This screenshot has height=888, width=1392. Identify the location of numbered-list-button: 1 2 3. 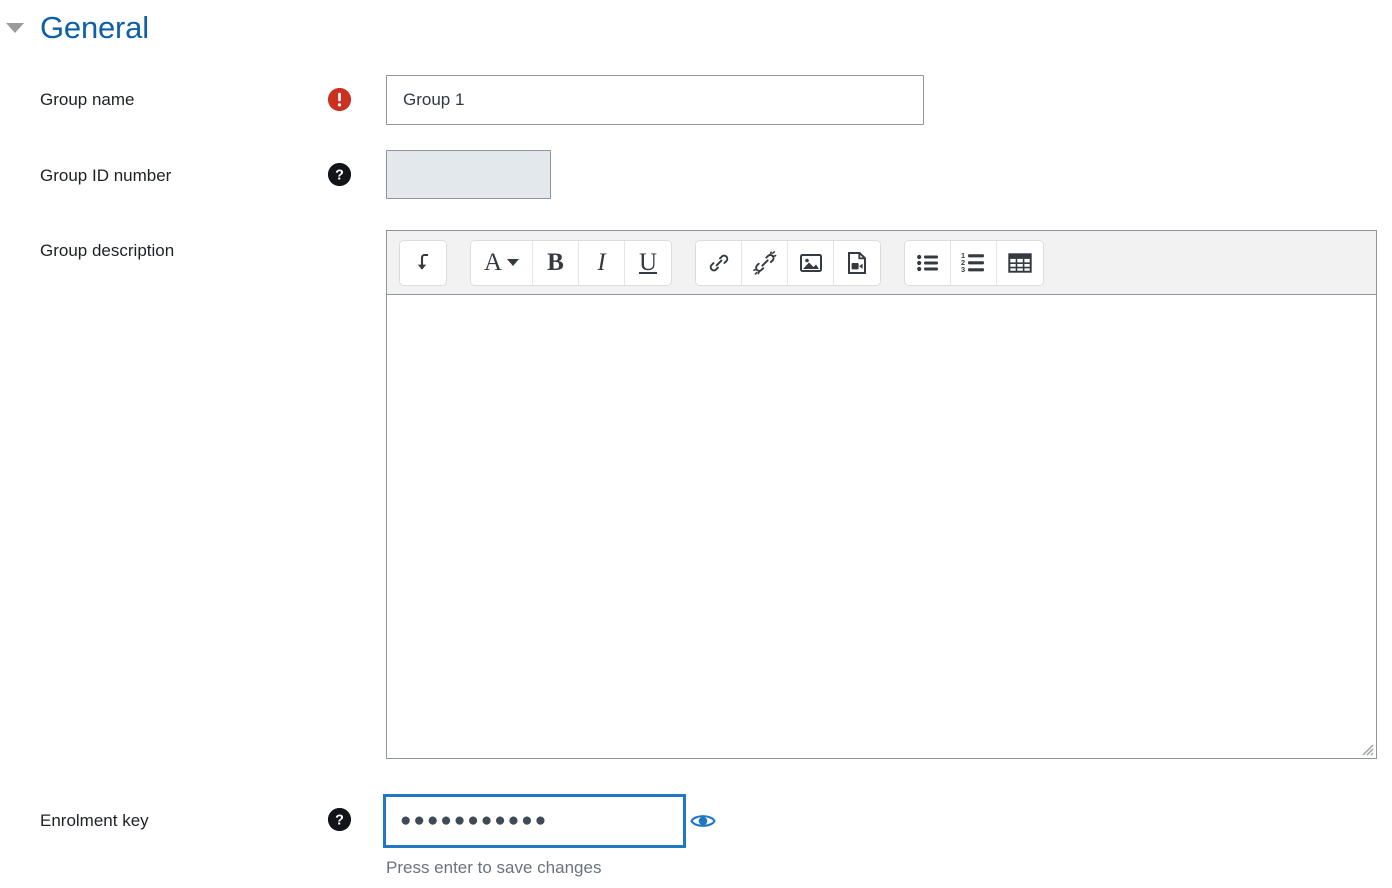
(974, 262).